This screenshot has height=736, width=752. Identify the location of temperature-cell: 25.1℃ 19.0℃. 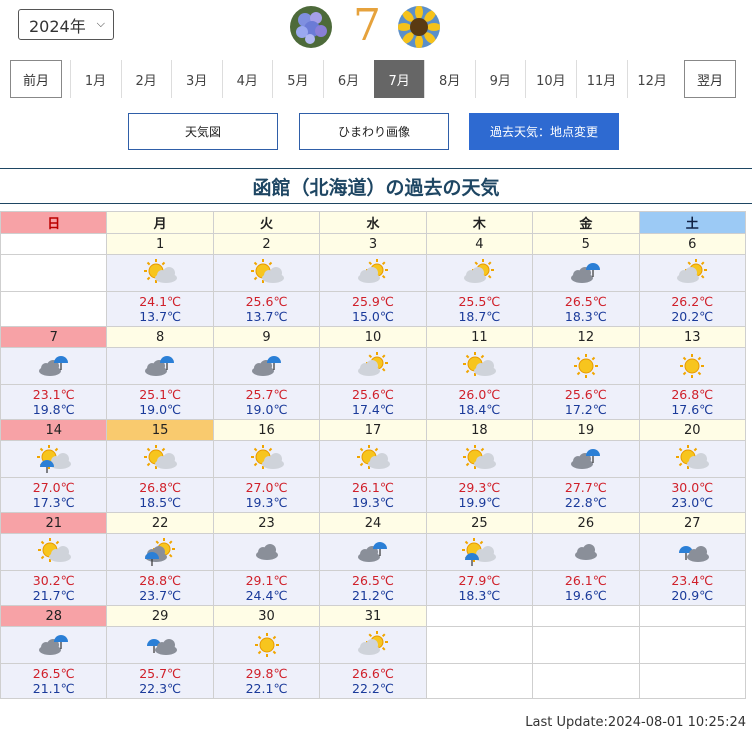
(160, 402).